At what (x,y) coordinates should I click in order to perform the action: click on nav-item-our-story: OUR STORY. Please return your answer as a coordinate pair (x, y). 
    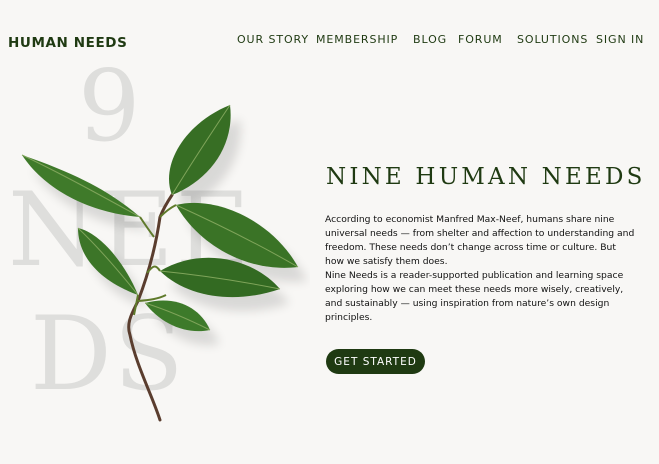
    Looking at the image, I should click on (273, 39).